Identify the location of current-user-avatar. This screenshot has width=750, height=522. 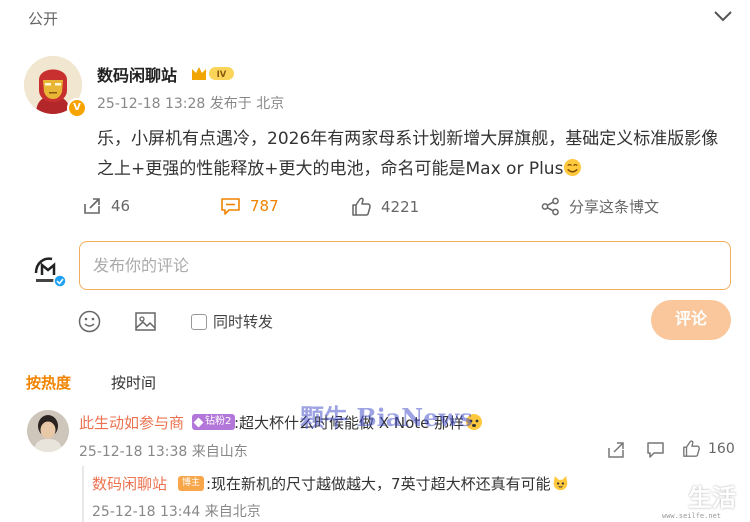
(48, 269).